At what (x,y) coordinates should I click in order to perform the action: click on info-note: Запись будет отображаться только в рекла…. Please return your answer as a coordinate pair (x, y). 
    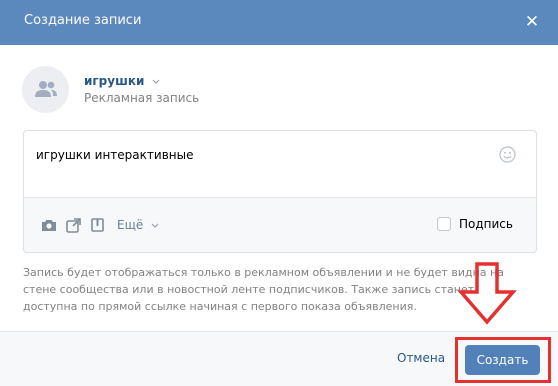
    Looking at the image, I should click on (263, 289).